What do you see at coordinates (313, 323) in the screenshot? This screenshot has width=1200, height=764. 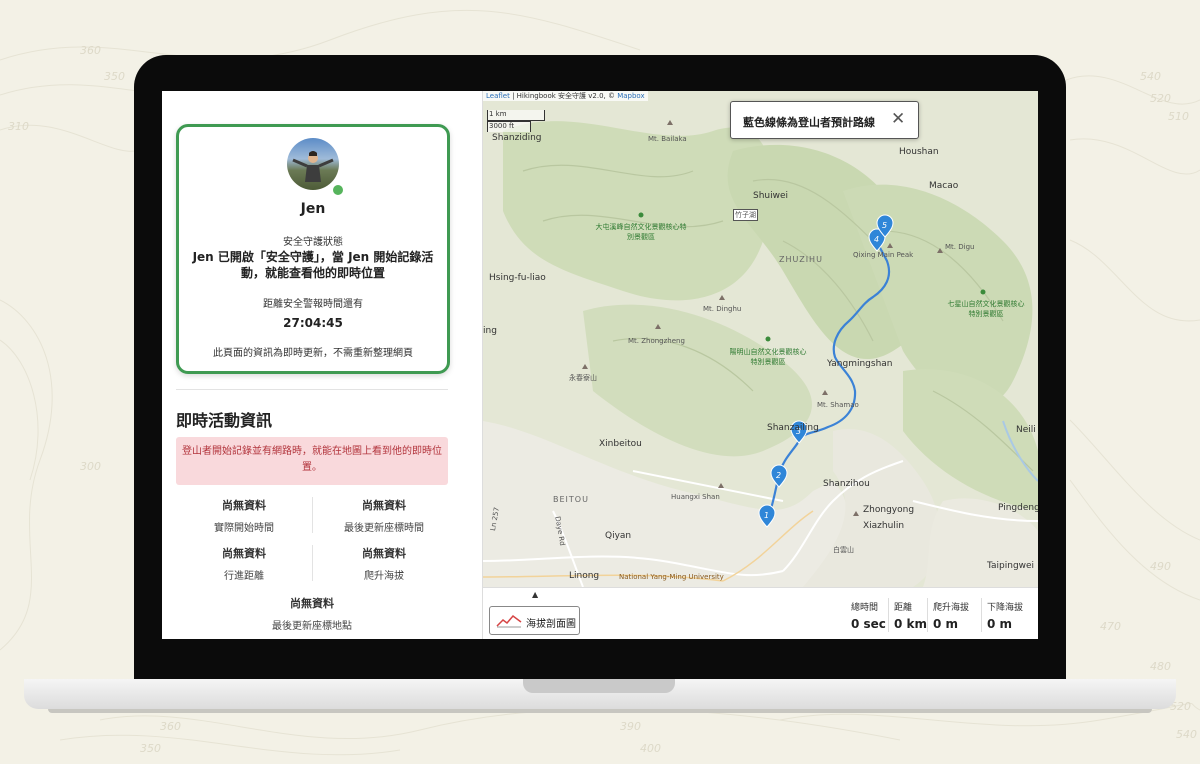 I see `countdown-timer: 27:04:45` at bounding box center [313, 323].